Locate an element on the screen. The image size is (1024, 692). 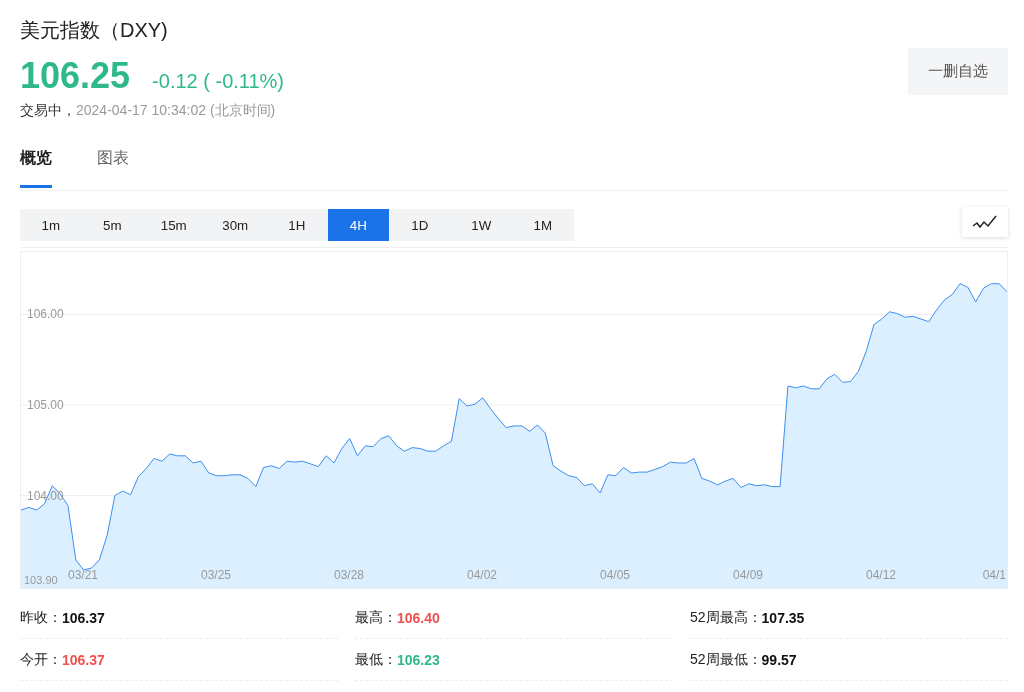
price: 106.25 is located at coordinates (75, 76).